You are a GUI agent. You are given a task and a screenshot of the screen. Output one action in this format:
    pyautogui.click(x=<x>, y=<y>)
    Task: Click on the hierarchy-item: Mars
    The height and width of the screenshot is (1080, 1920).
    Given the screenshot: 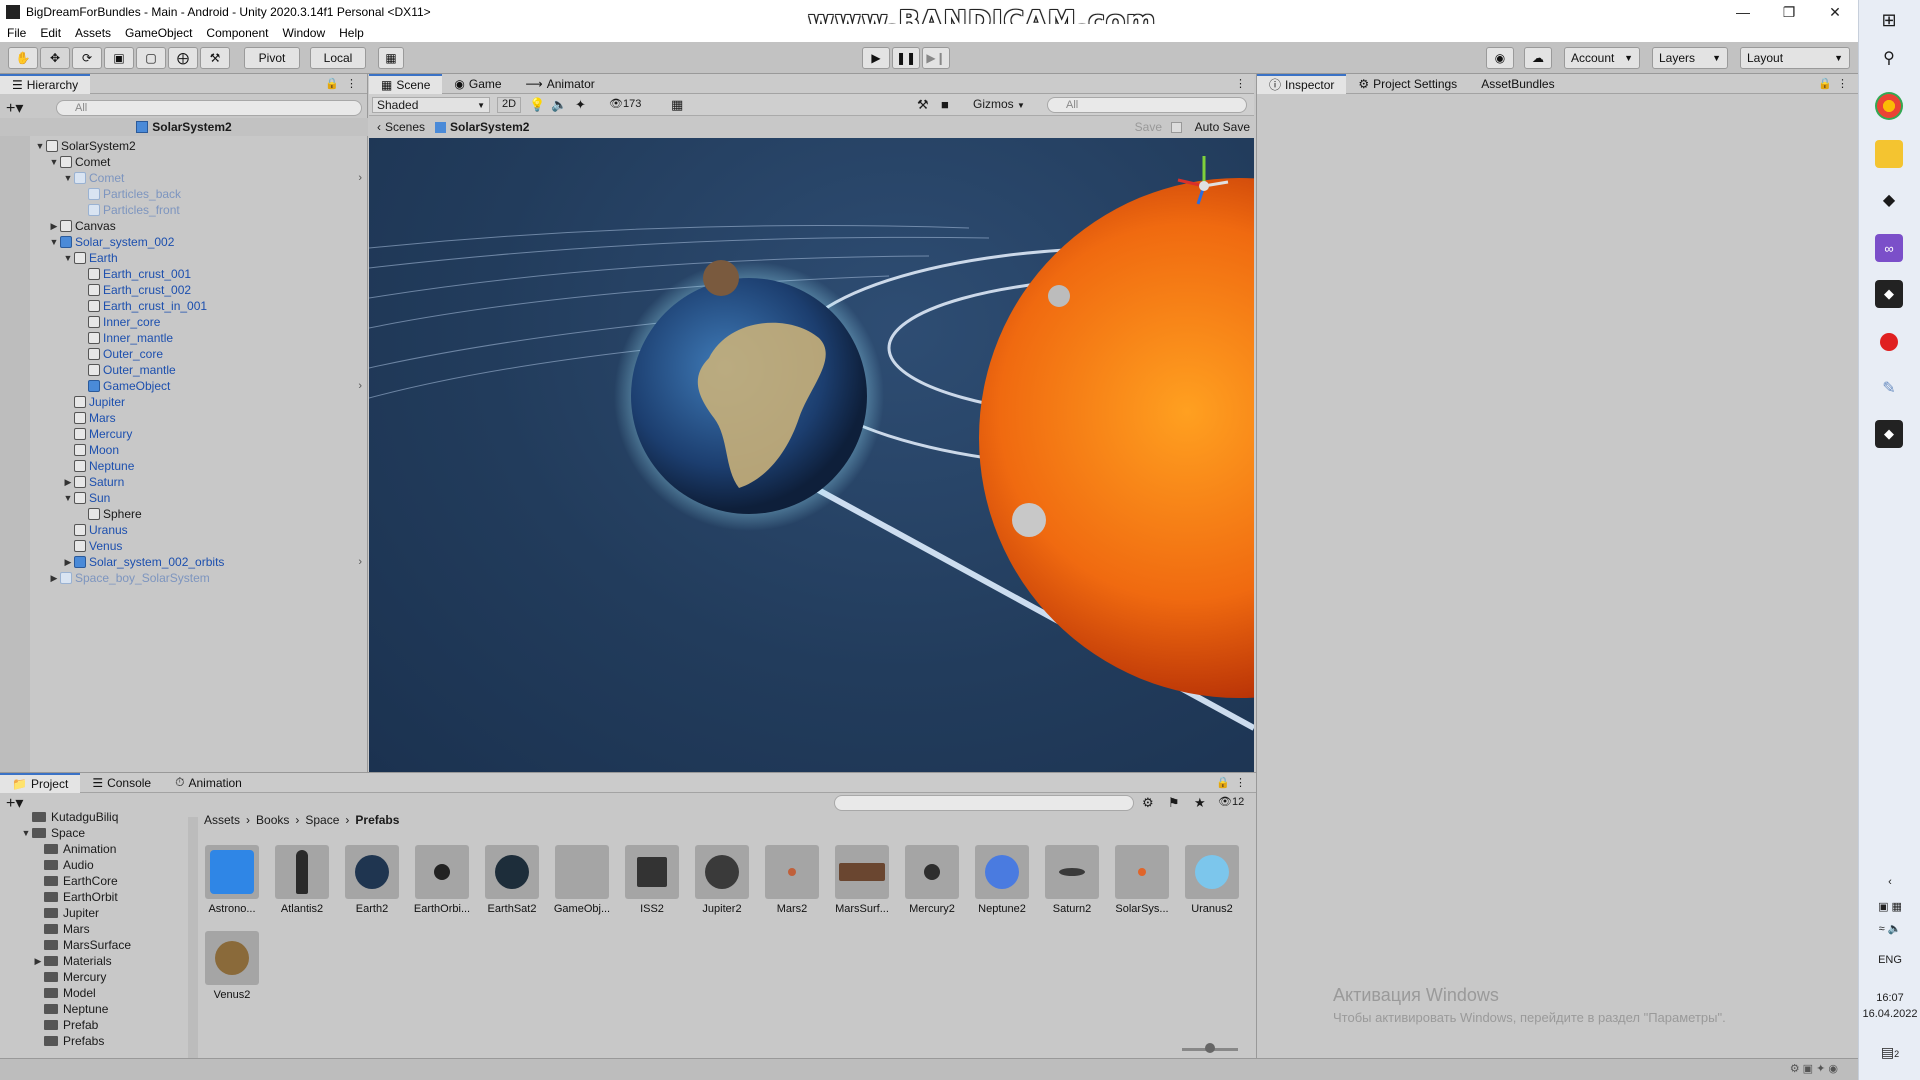 What is the action you would take?
    pyautogui.click(x=184, y=418)
    